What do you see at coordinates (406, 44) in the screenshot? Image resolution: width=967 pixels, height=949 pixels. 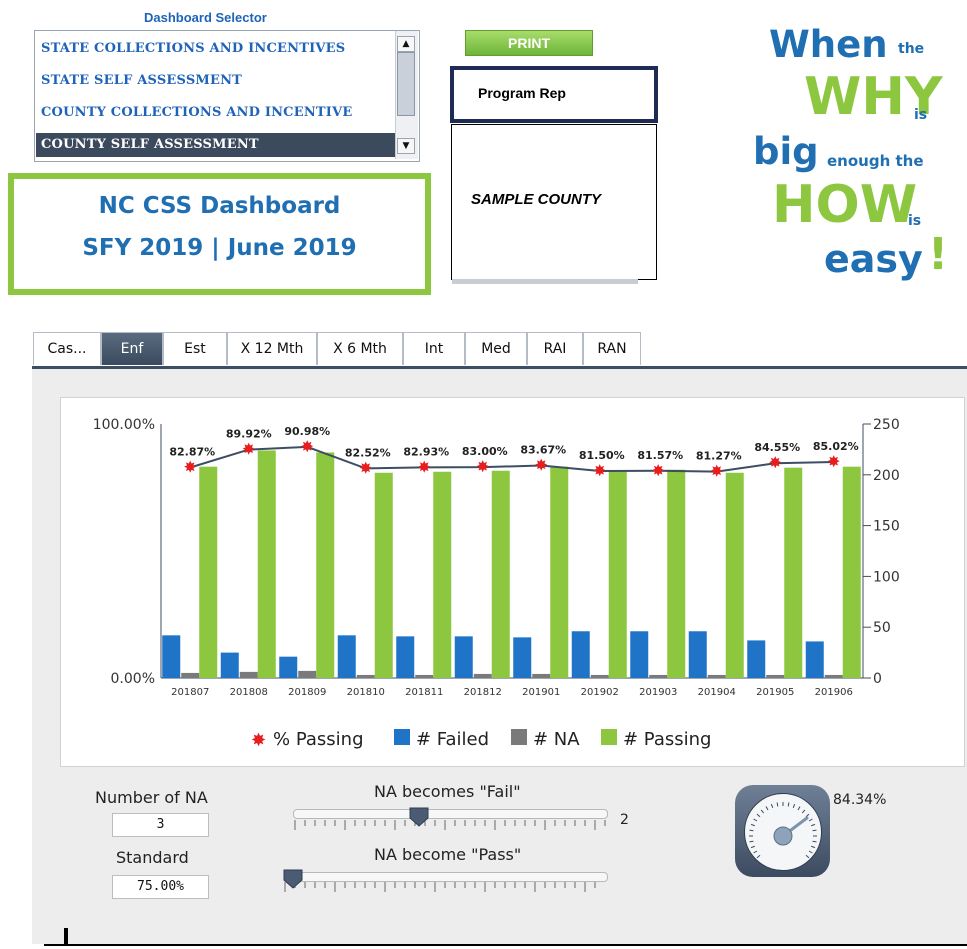 I see `scroll-up-arrow-icon: ▲` at bounding box center [406, 44].